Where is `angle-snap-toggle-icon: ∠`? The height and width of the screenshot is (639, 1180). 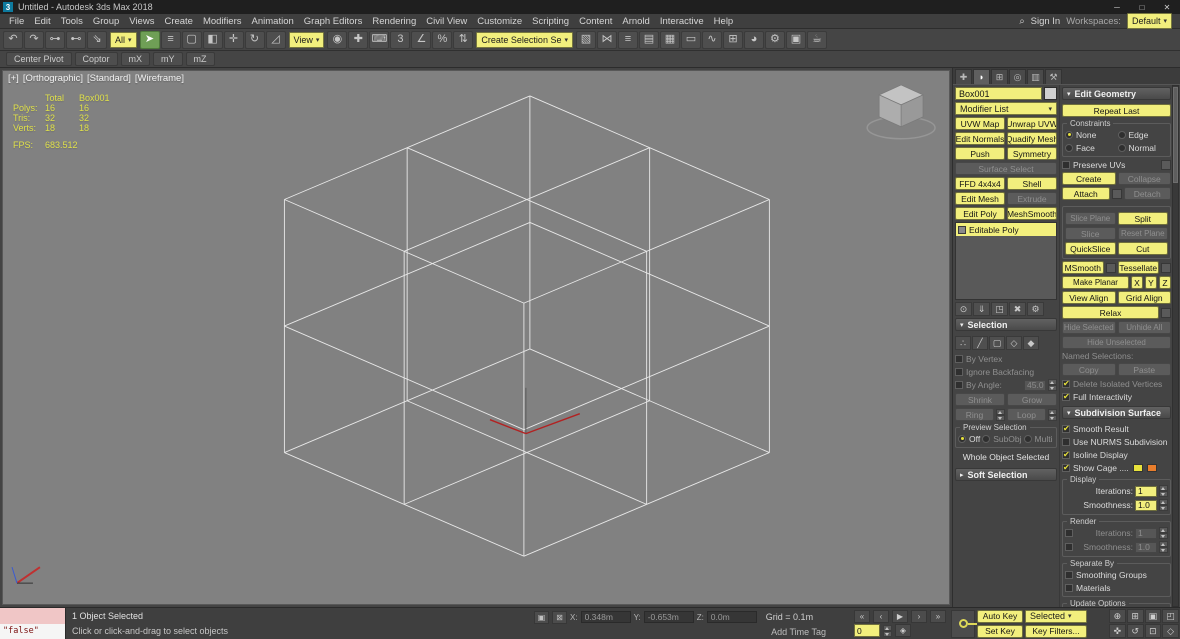 angle-snap-toggle-icon: ∠ is located at coordinates (421, 39).